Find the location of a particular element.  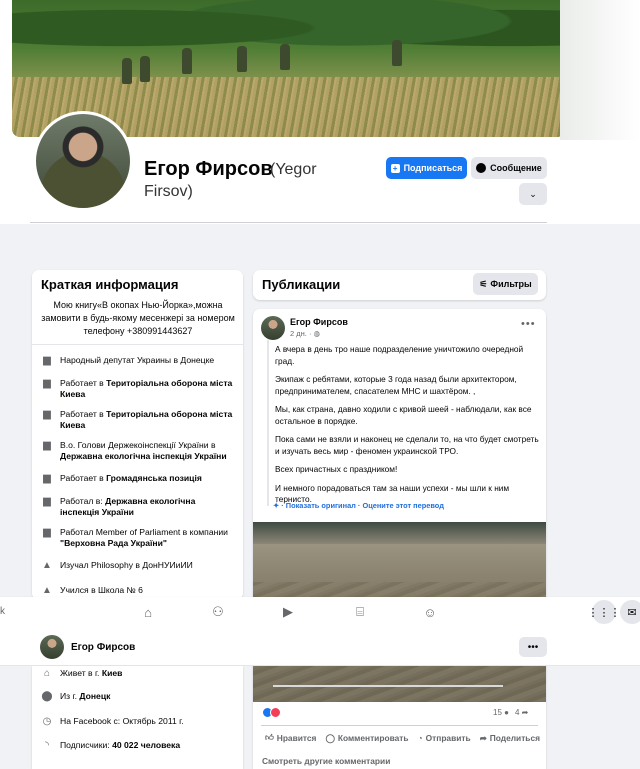

intro-item: ◝ Подписчики: 40 022 человека is located at coordinates (139, 745).